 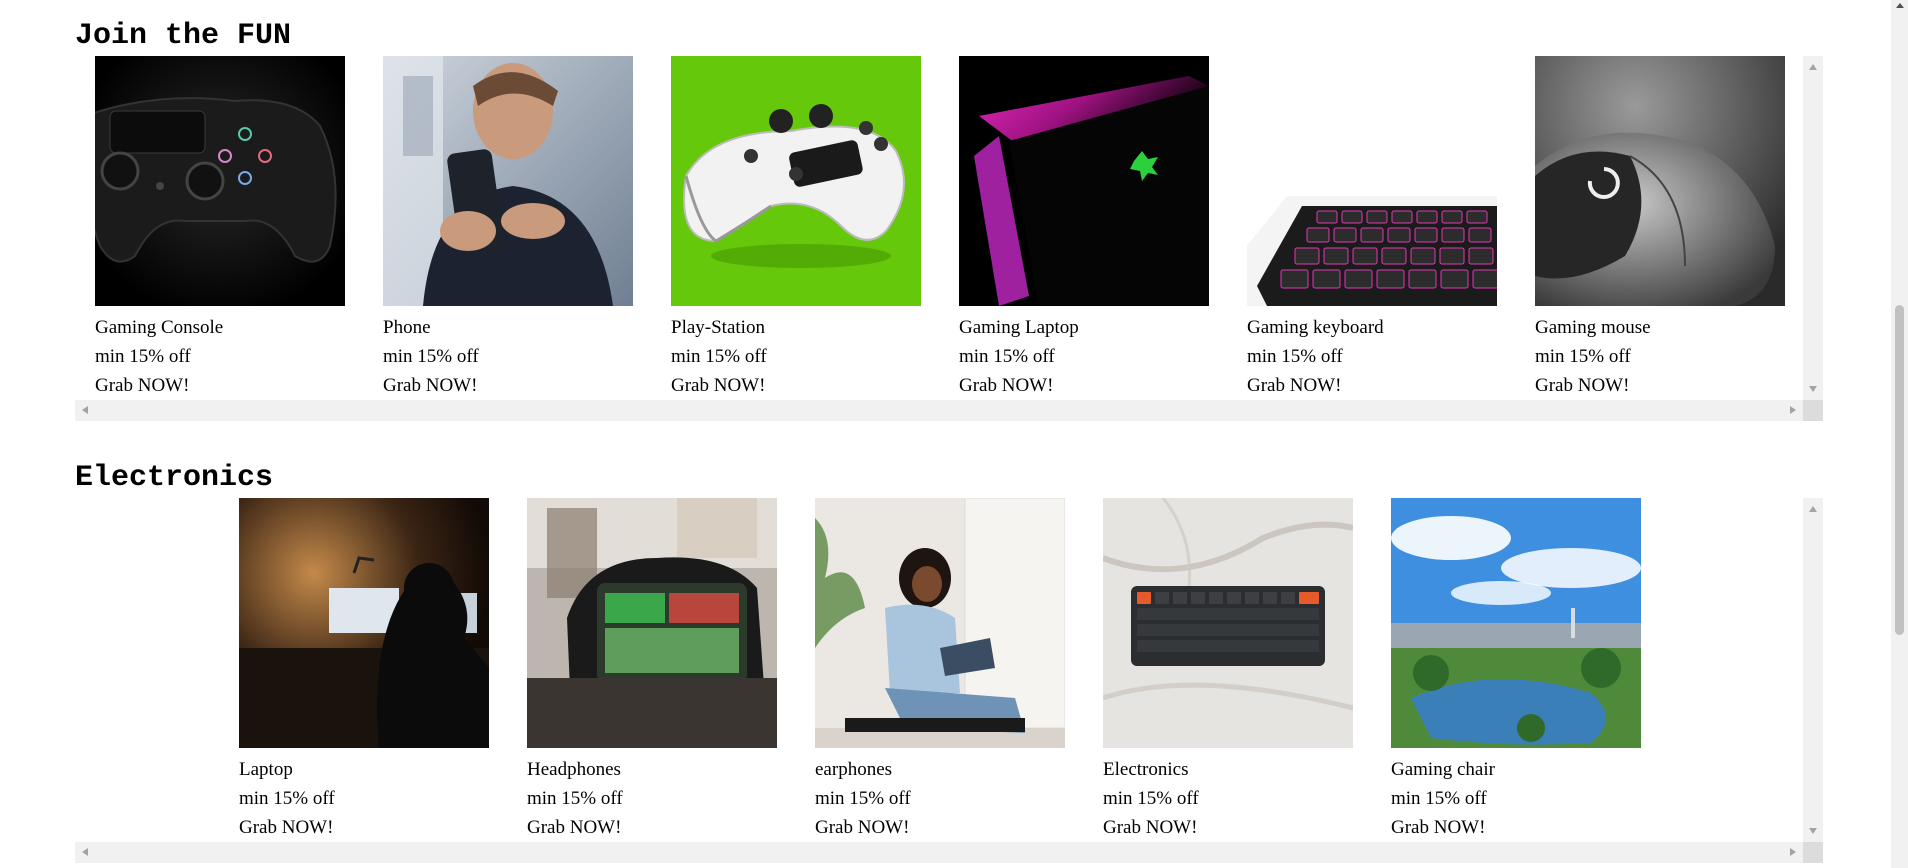 What do you see at coordinates (1443, 769) in the screenshot?
I see `product-name: Gaming chair` at bounding box center [1443, 769].